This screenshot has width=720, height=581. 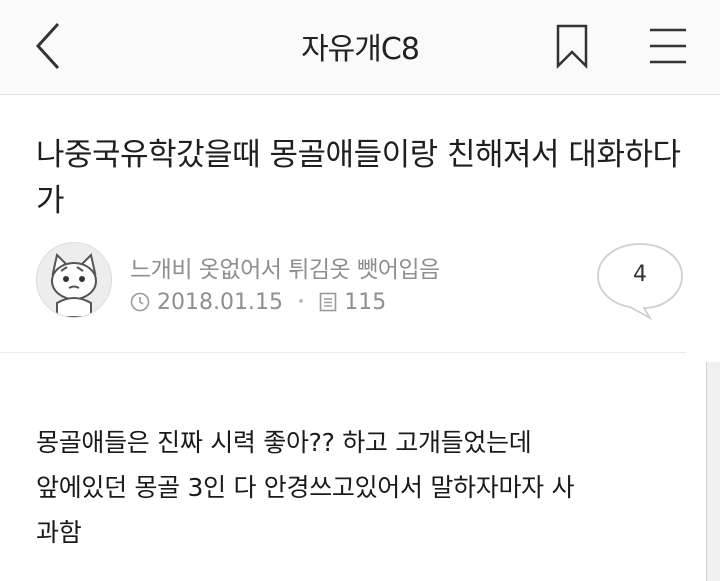 I want to click on author-avatar, so click(x=74, y=280).